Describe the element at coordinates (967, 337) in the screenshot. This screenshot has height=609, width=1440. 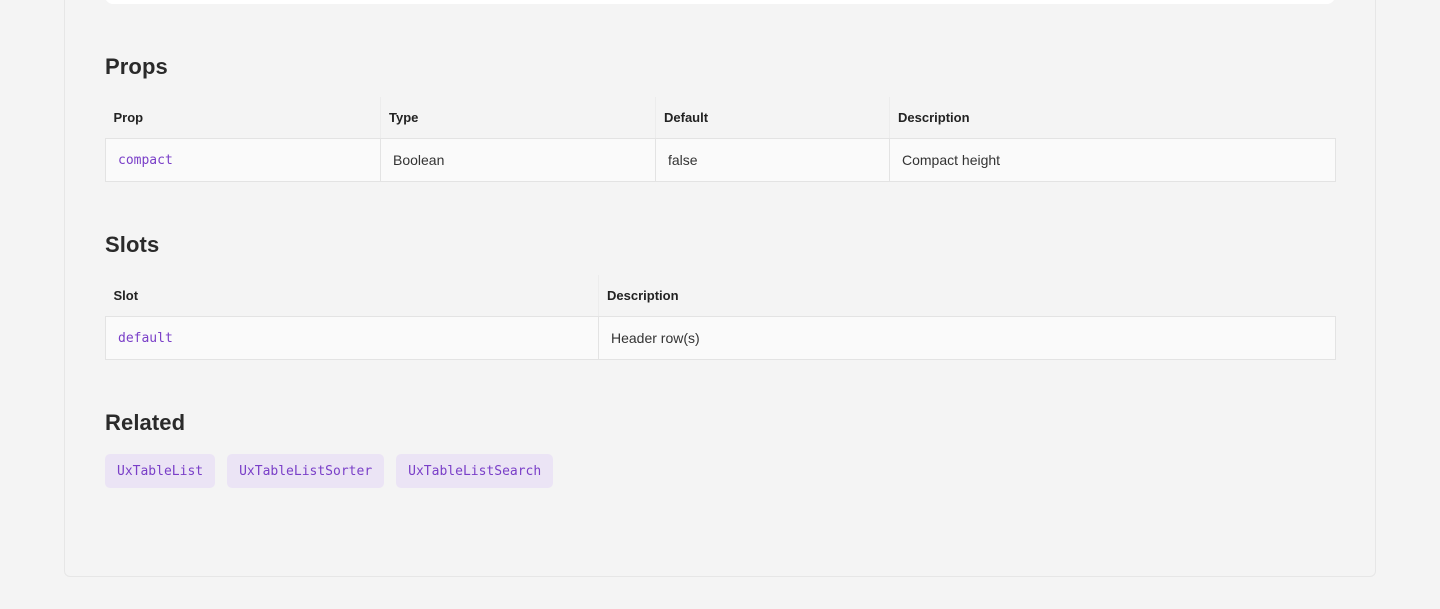
I see `slot-description: Header row(s)` at that location.